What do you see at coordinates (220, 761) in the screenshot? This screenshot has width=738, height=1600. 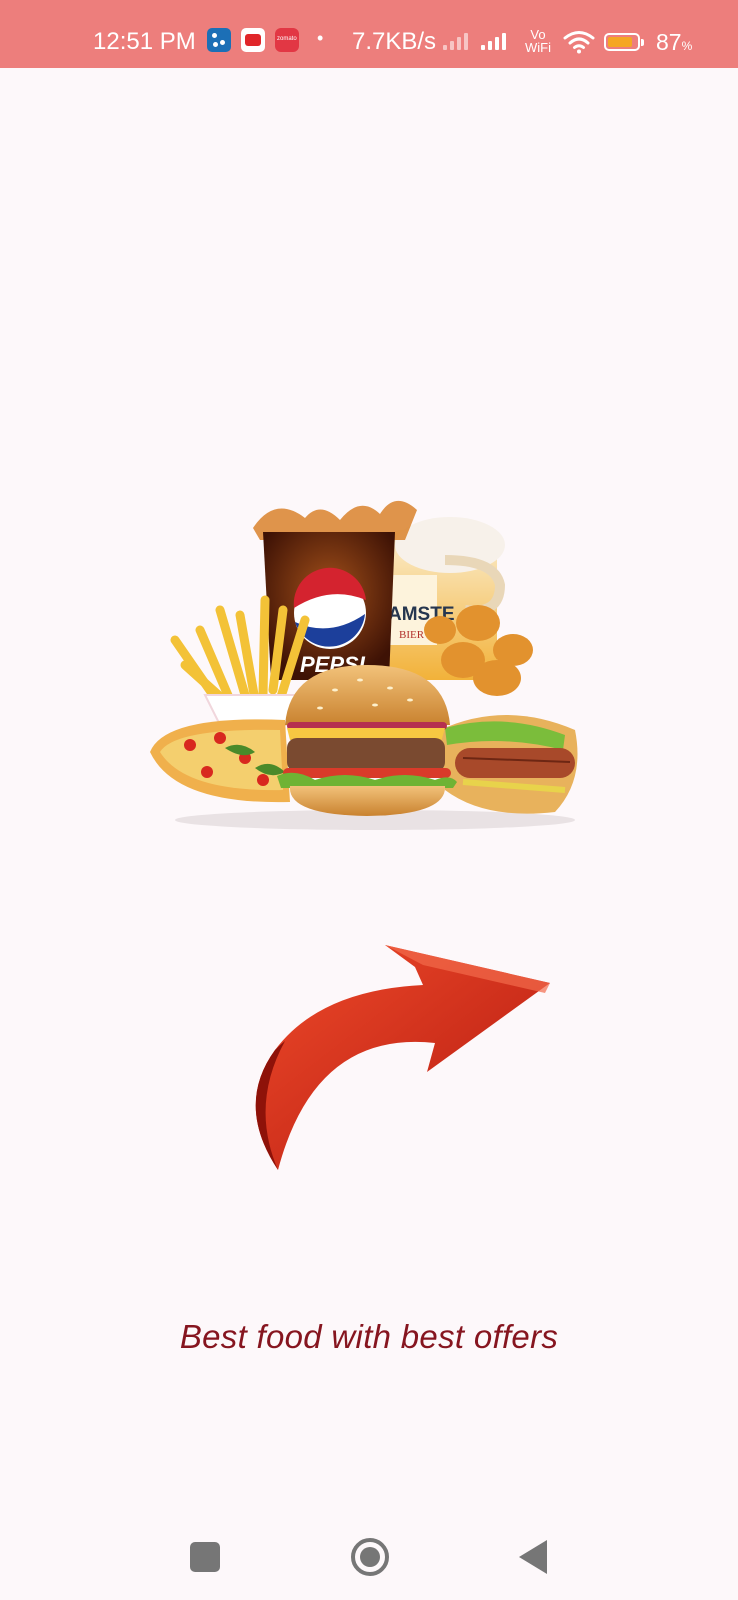 I see `pizza-slice` at bounding box center [220, 761].